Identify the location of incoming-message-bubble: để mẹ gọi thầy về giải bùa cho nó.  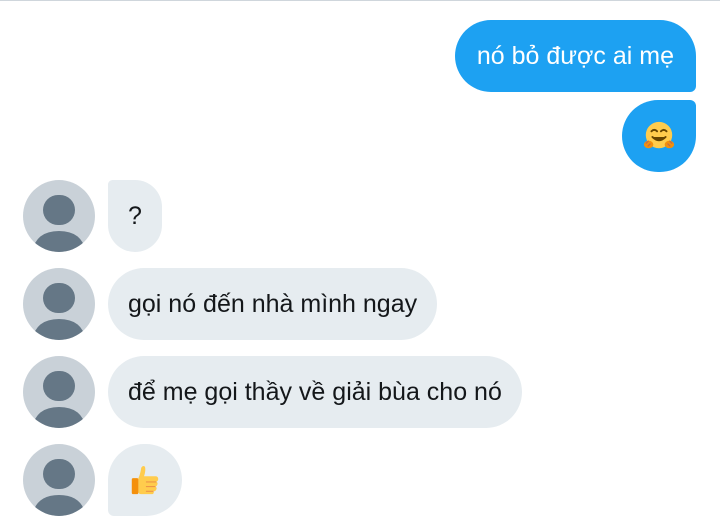
(315, 392).